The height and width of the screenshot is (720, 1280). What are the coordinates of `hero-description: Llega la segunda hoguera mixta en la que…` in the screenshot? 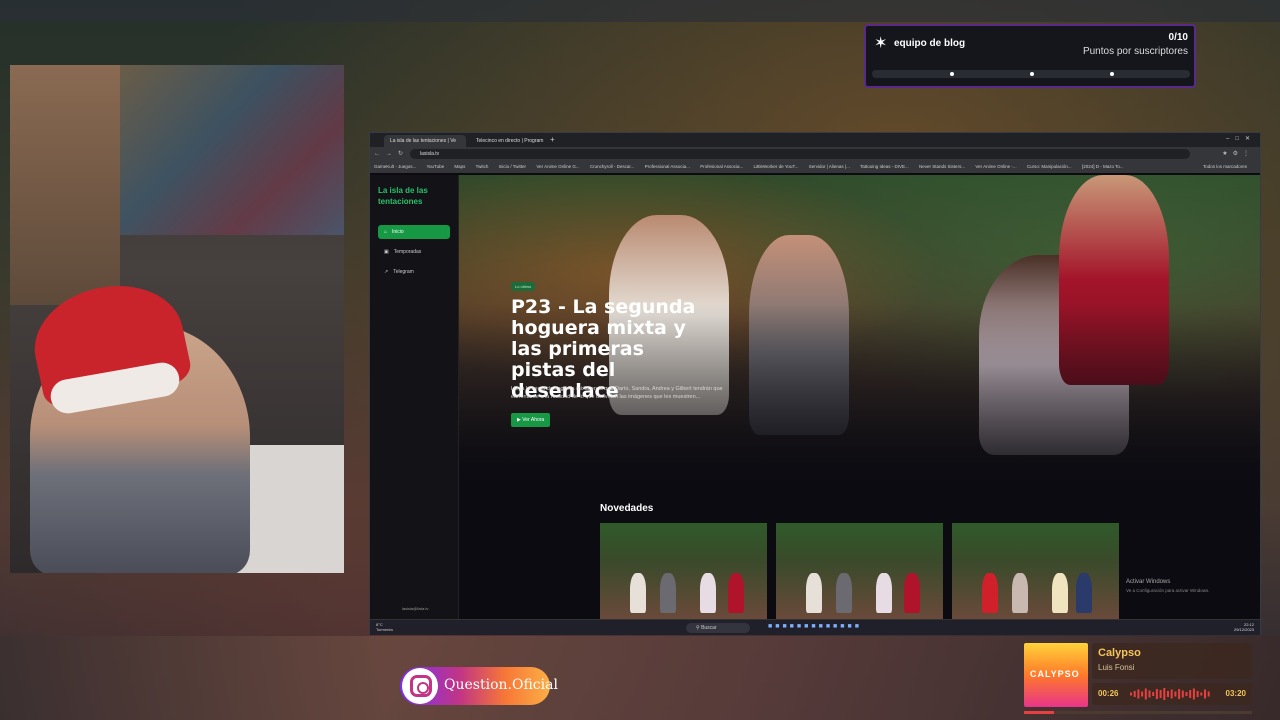 It's located at (617, 393).